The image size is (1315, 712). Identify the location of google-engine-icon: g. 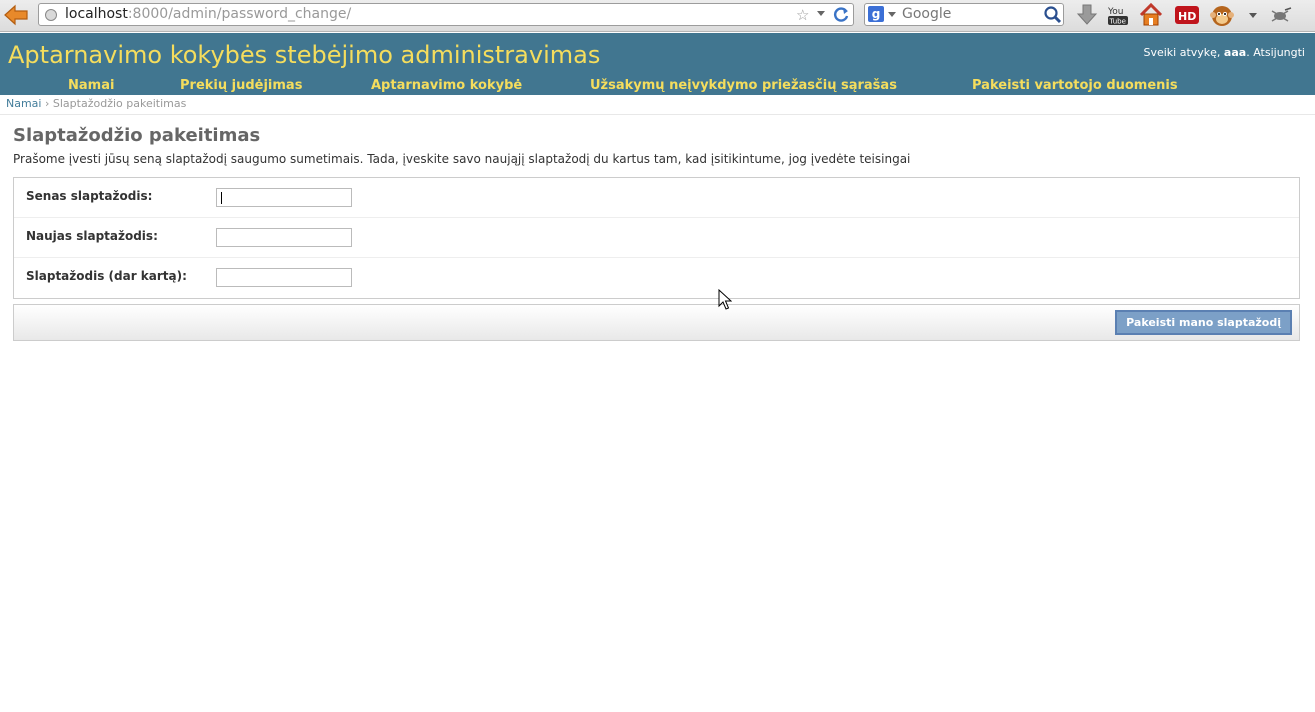
(876, 14).